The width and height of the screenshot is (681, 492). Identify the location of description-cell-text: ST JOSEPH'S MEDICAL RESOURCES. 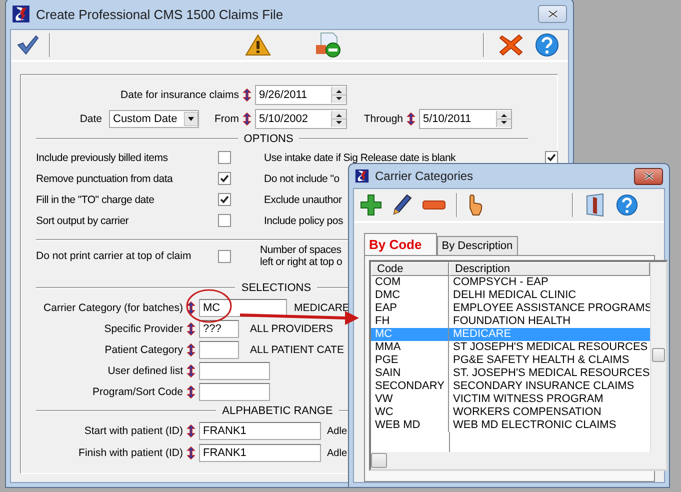
(550, 347).